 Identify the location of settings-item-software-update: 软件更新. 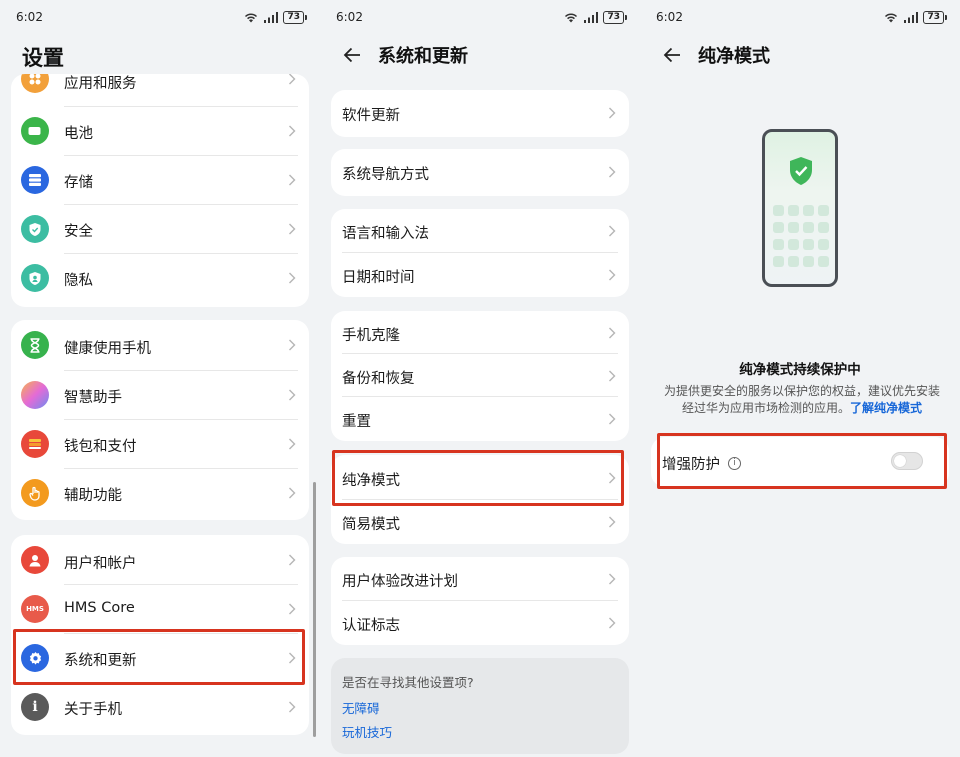
(480, 113).